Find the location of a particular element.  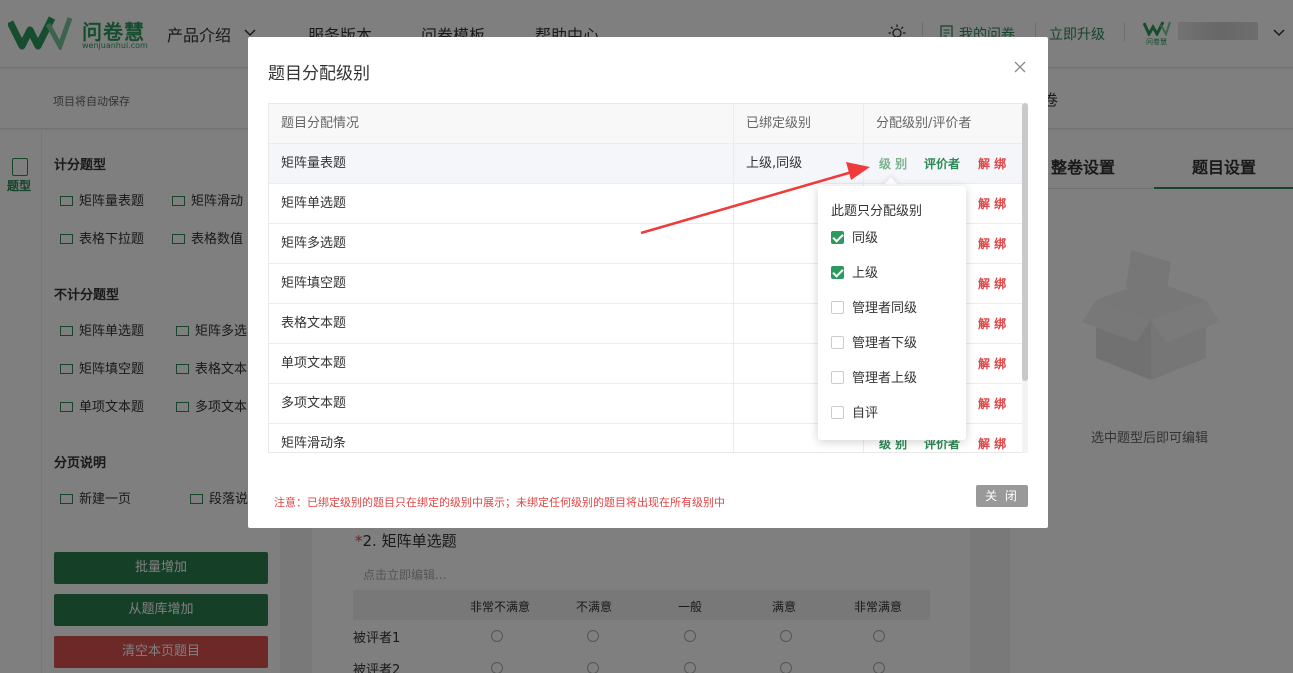

question-name: 矩阵滑动条 is located at coordinates (314, 443).